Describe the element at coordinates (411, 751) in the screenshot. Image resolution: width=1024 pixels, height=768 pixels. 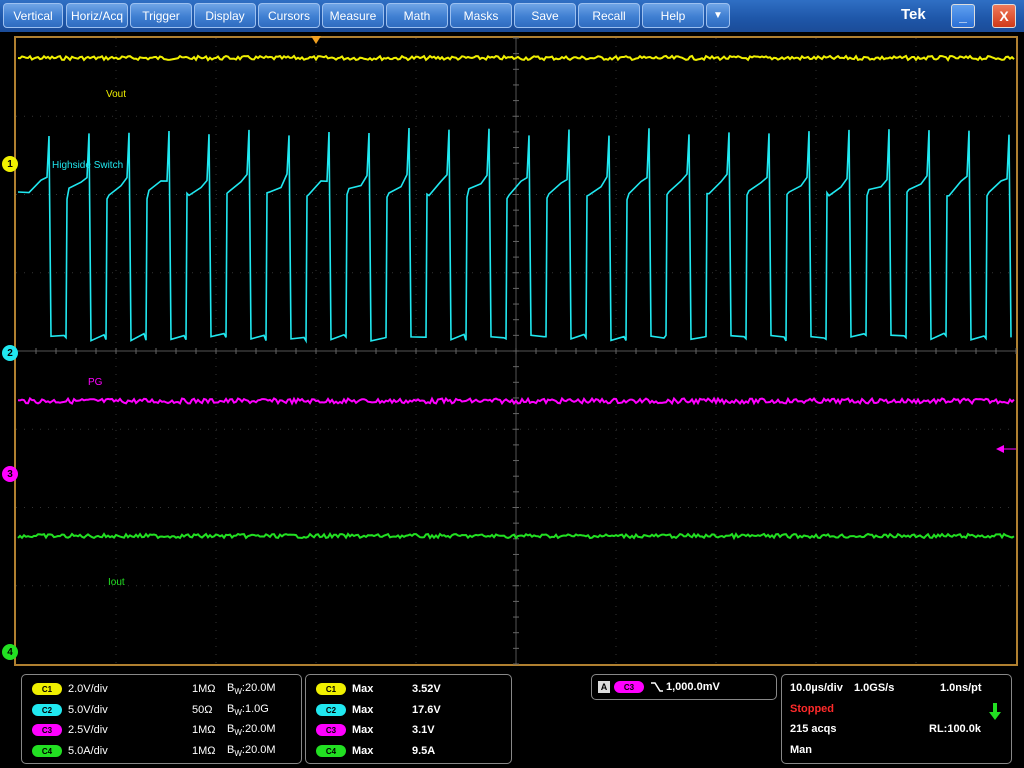
I see `measurement-row: C4 Max 9.5A` at that location.